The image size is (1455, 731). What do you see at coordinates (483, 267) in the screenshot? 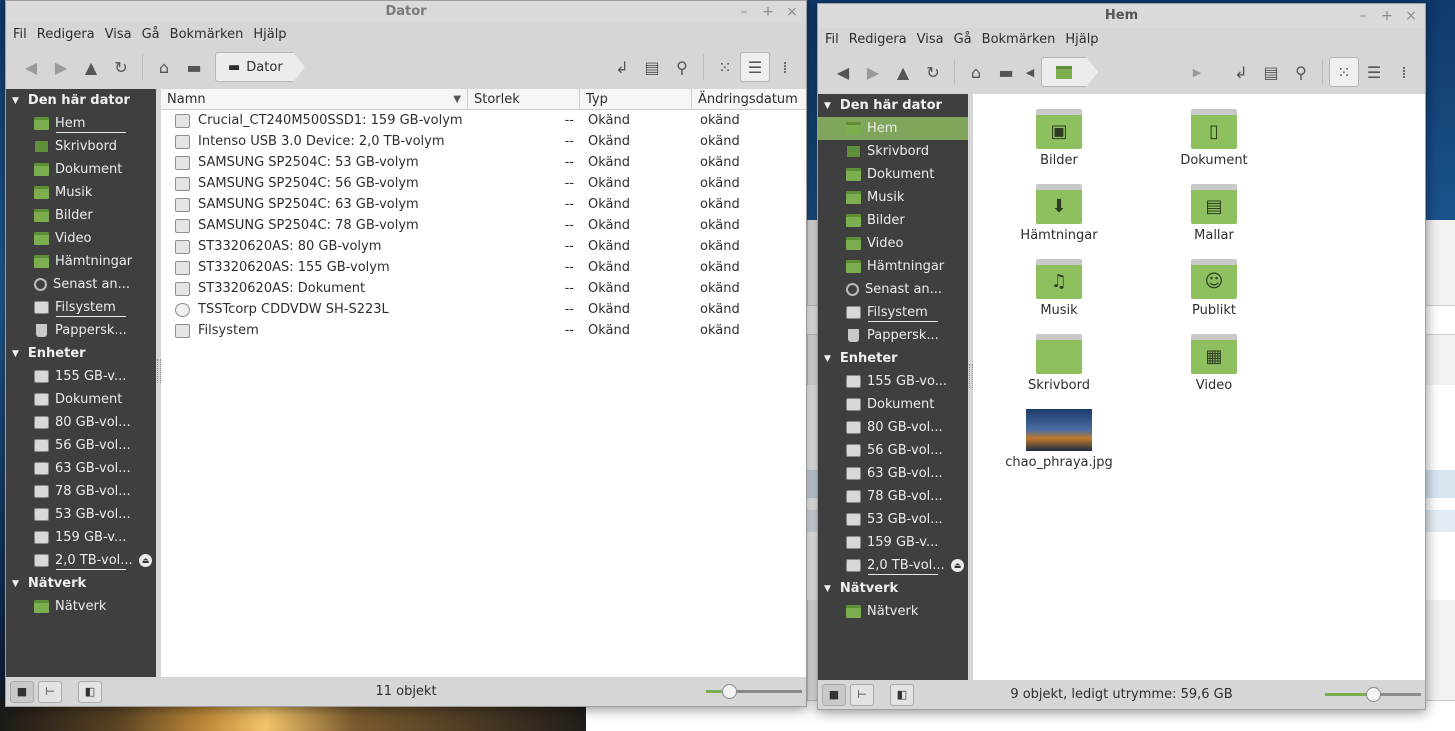
I see `table-row: ST3320620AS: 155 GB-volym -- Okänd okänd` at bounding box center [483, 267].